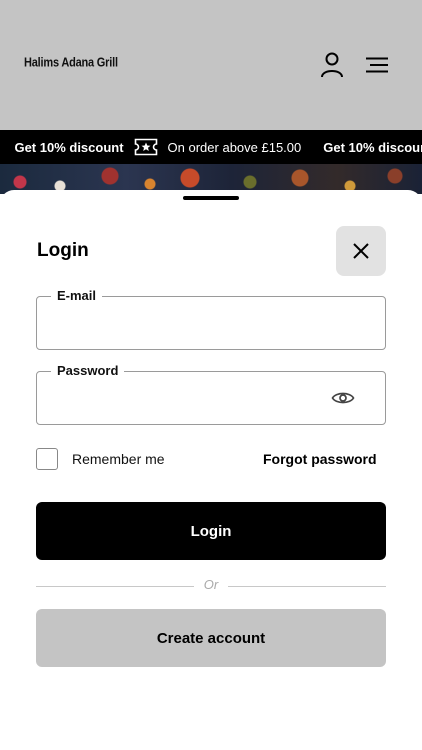 This screenshot has height=750, width=422. I want to click on or-divider: Or, so click(211, 586).